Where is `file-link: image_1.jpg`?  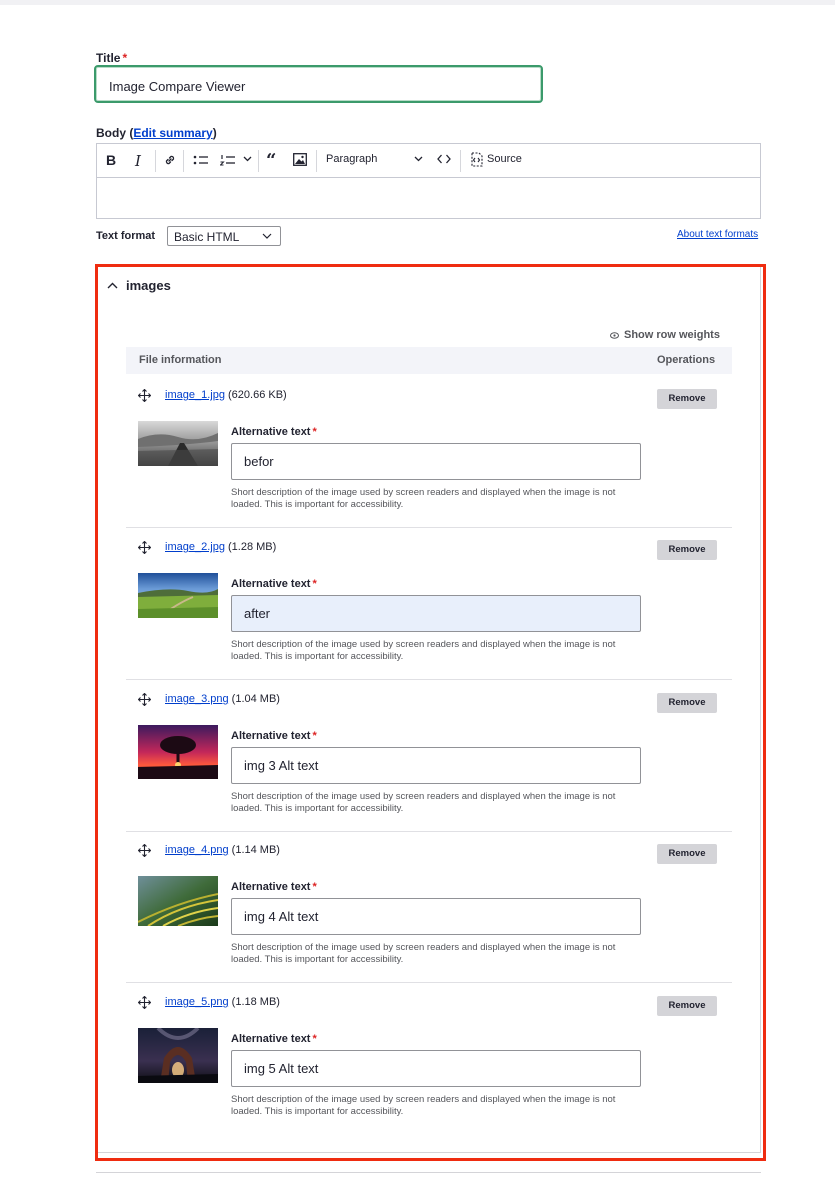
file-link: image_1.jpg is located at coordinates (195, 395).